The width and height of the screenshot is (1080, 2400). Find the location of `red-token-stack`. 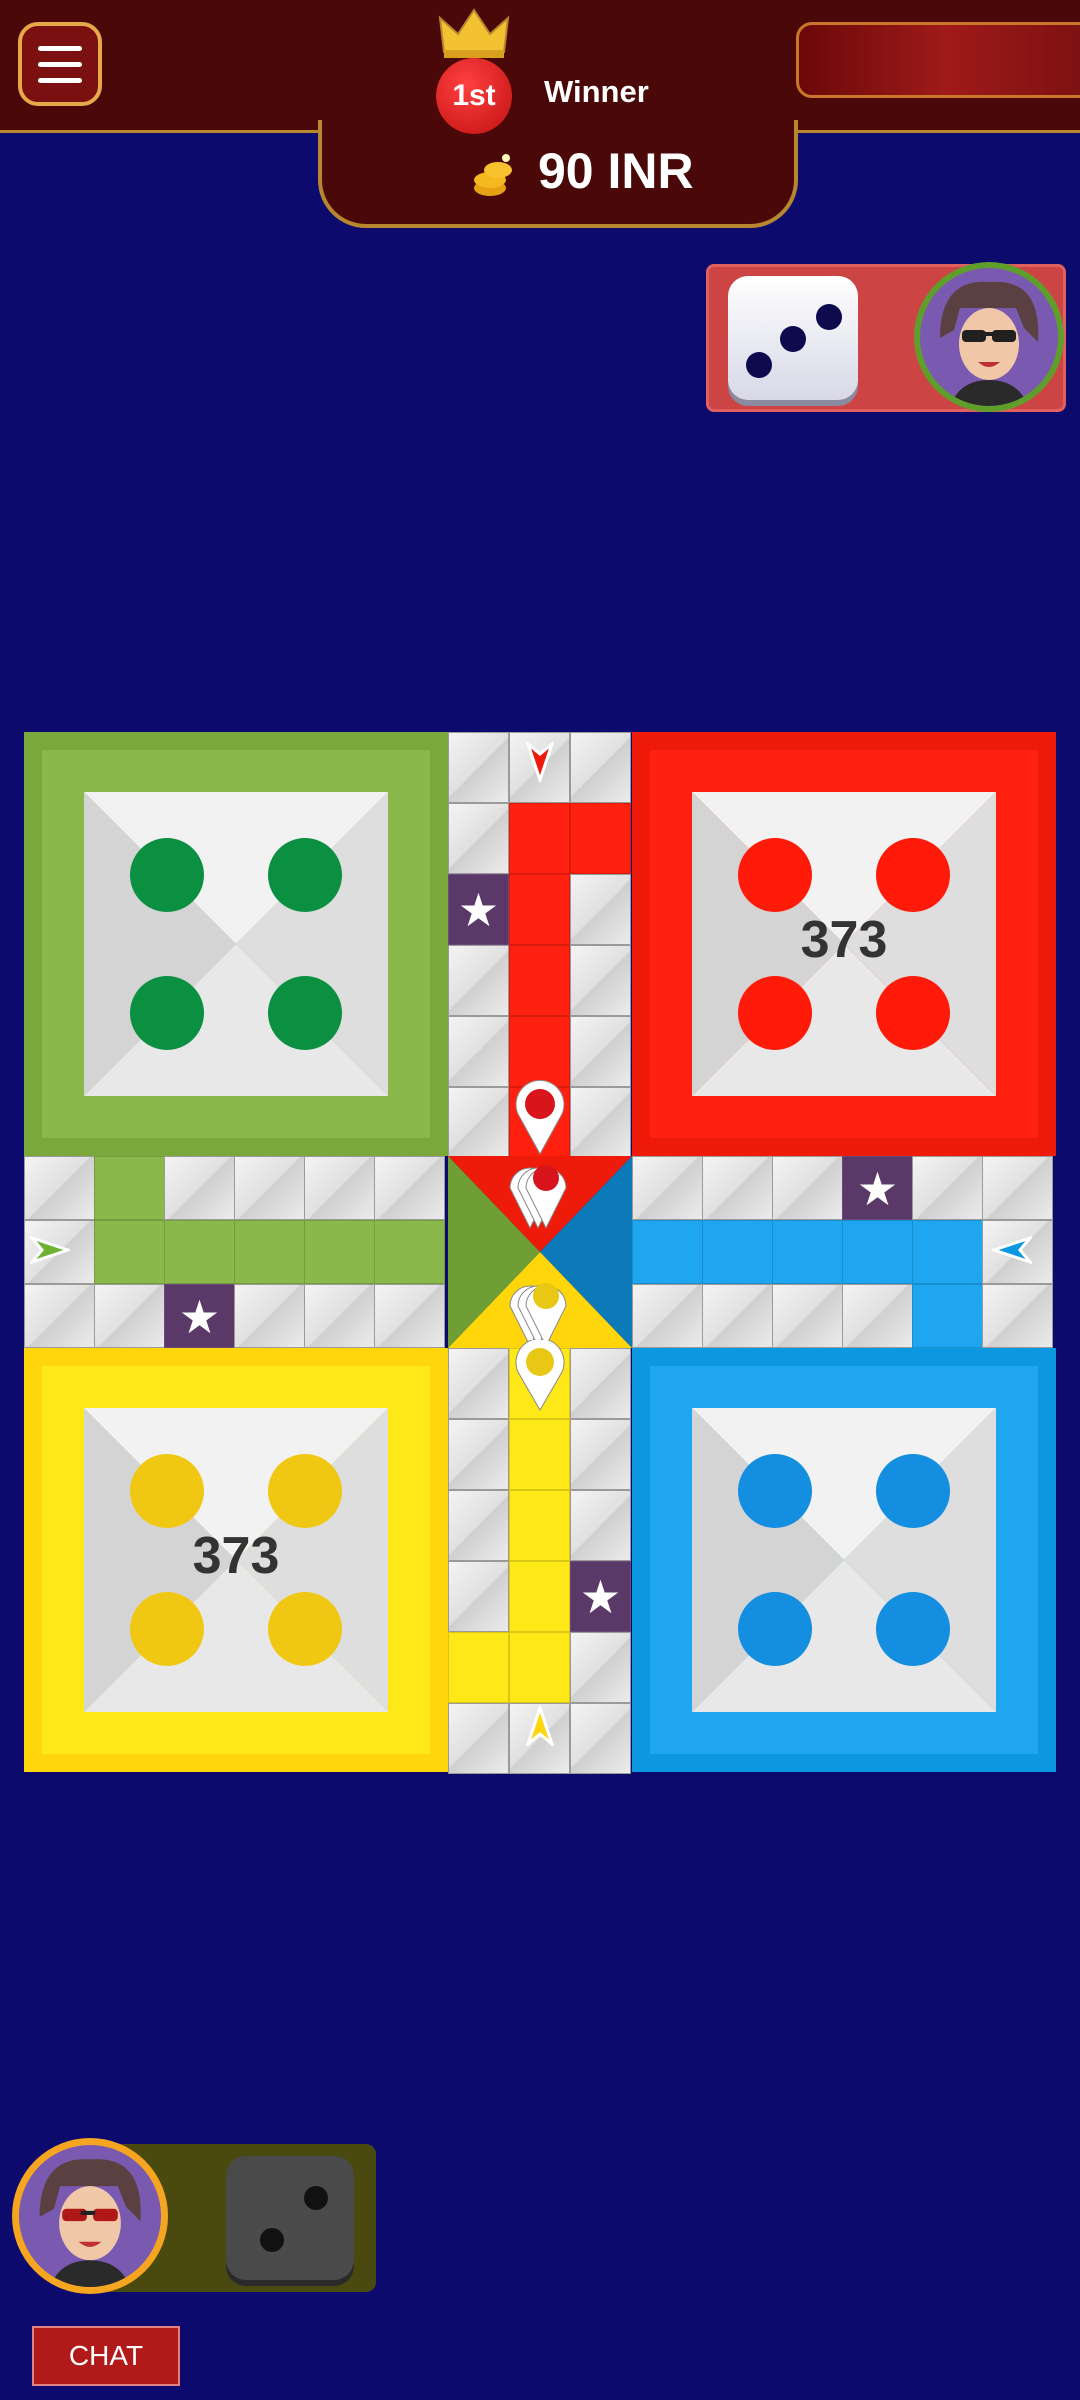

red-token-stack is located at coordinates (540, 1190).